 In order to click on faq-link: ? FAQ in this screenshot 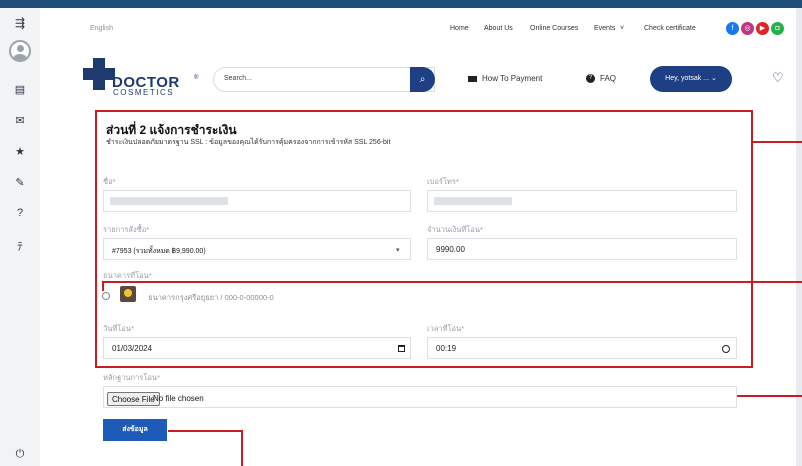, I will do `click(601, 79)`.